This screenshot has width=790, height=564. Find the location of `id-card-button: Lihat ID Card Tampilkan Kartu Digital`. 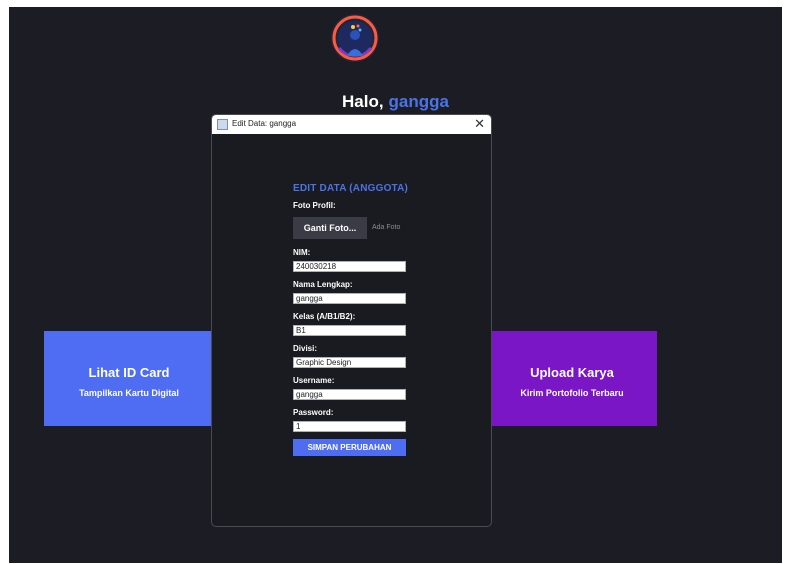

id-card-button: Lihat ID Card Tampilkan Kartu Digital is located at coordinates (129, 378).